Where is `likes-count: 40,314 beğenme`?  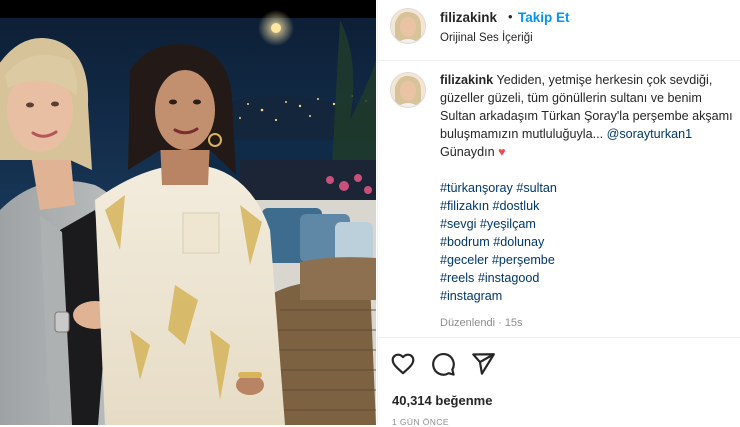
likes-count: 40,314 beğenme is located at coordinates (442, 400).